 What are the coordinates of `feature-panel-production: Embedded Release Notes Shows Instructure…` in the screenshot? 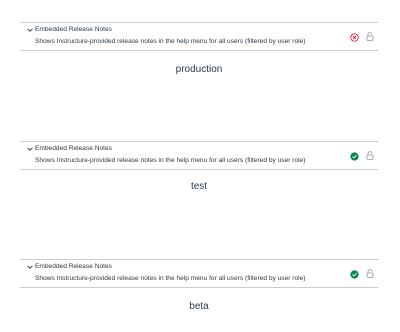 It's located at (199, 48).